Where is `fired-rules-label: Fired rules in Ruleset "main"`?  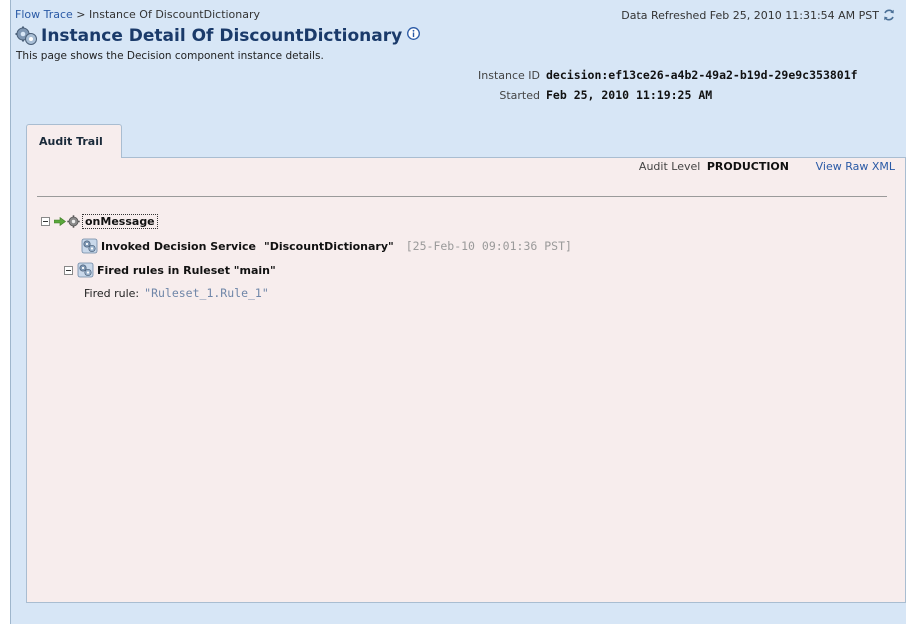
fired-rules-label: Fired rules in Ruleset "main" is located at coordinates (186, 270).